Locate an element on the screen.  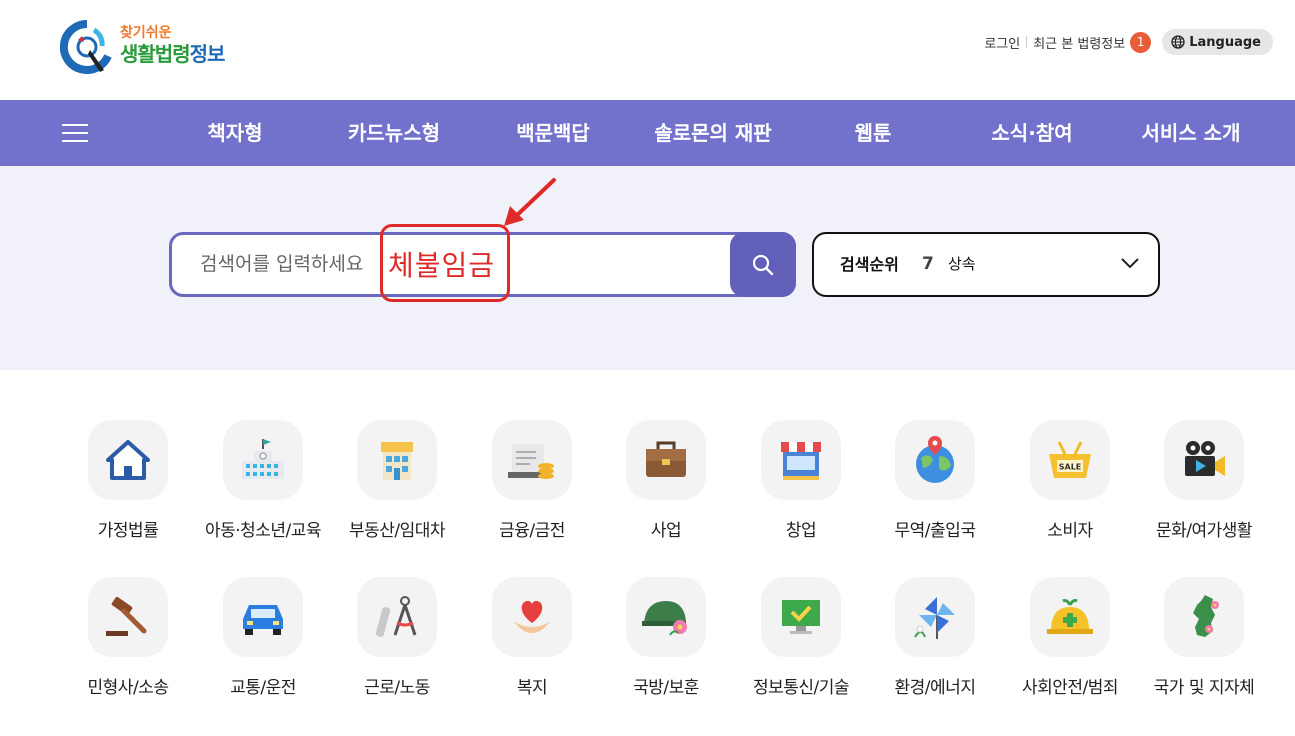
category-label: 가정법률 is located at coordinates (128, 531).